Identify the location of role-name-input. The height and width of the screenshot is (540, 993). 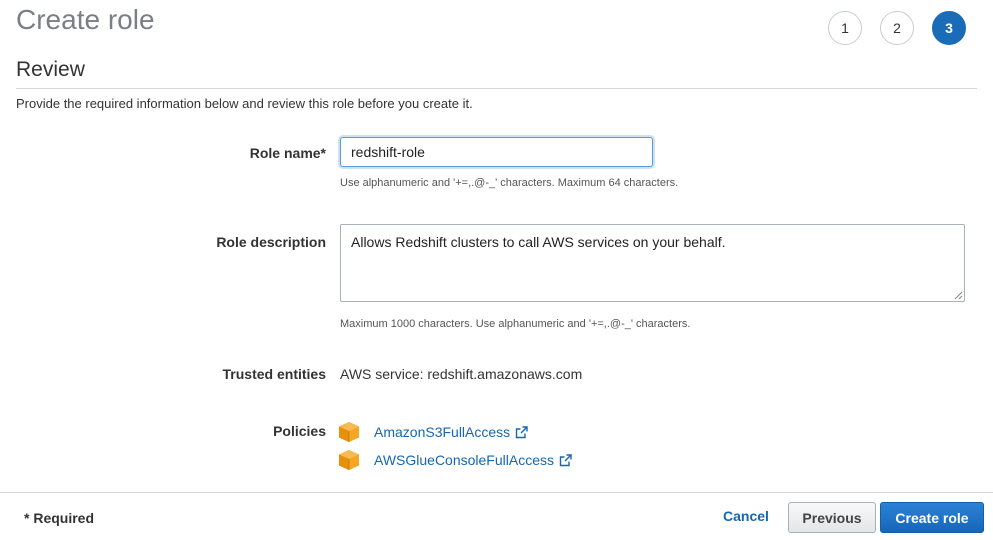
(496, 152).